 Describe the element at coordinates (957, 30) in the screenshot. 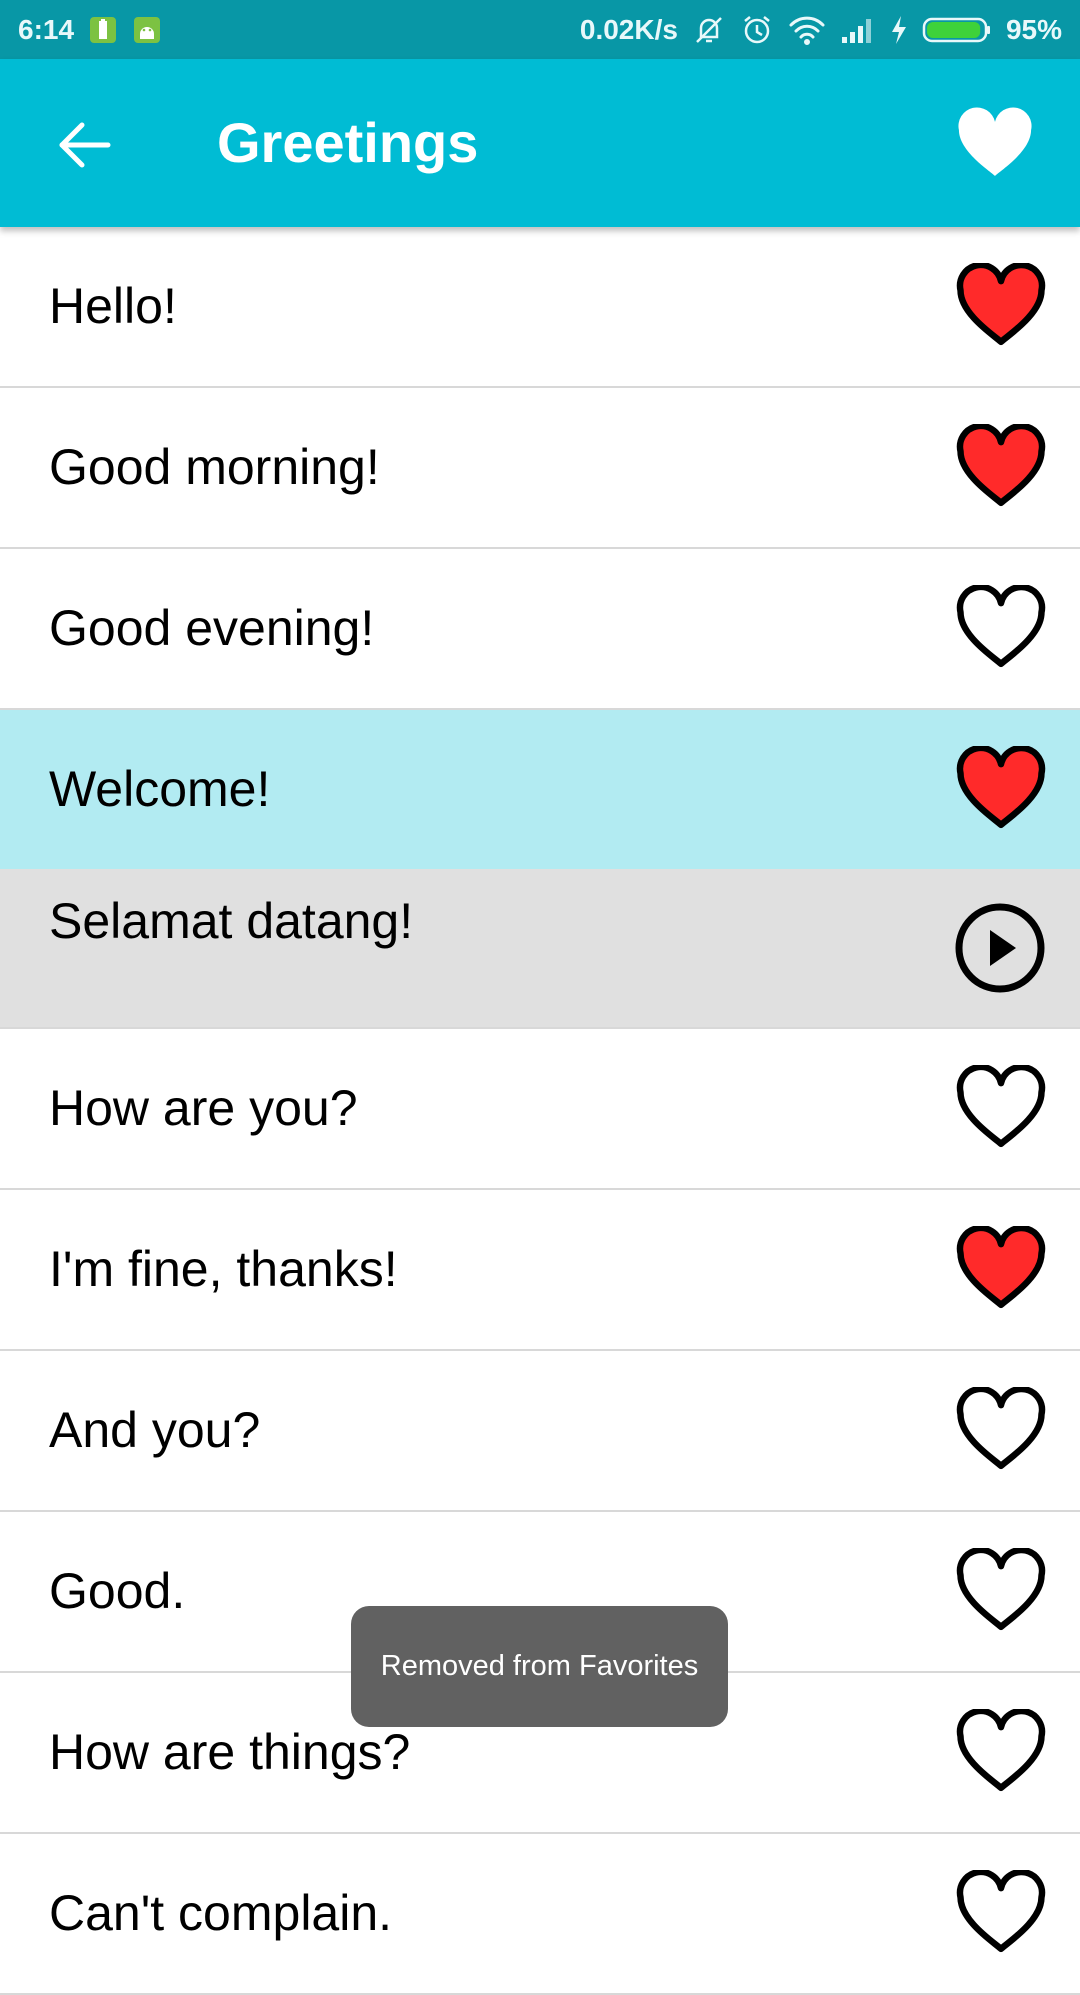

I see `battery-icon` at that location.